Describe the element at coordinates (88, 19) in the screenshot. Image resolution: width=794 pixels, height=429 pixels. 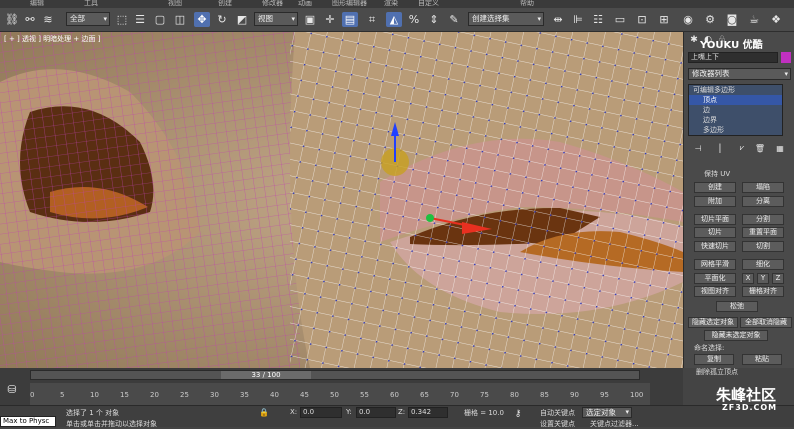
I see `selection-filter-dropdown: 全部` at that location.